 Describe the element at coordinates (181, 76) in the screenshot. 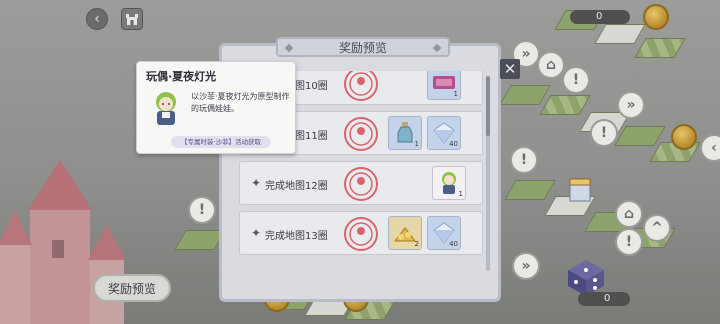

I see `tooltip-title: 玩偶·夏夜灯光` at that location.